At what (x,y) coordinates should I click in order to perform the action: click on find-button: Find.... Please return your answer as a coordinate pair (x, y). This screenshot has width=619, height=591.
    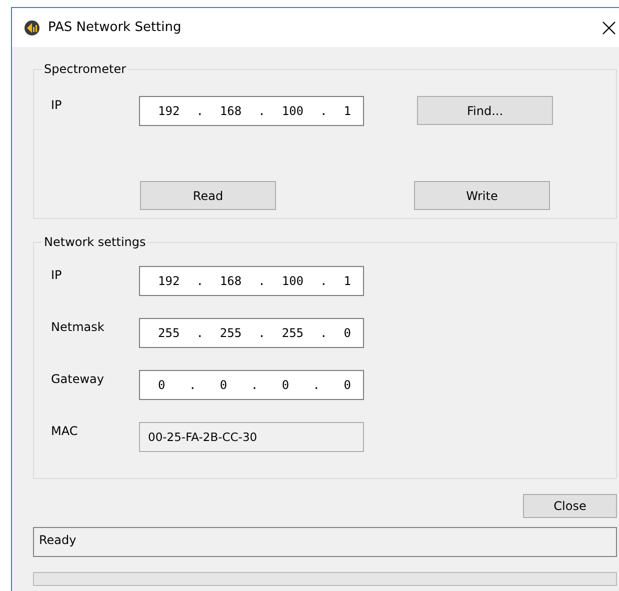
    Looking at the image, I should click on (485, 110).